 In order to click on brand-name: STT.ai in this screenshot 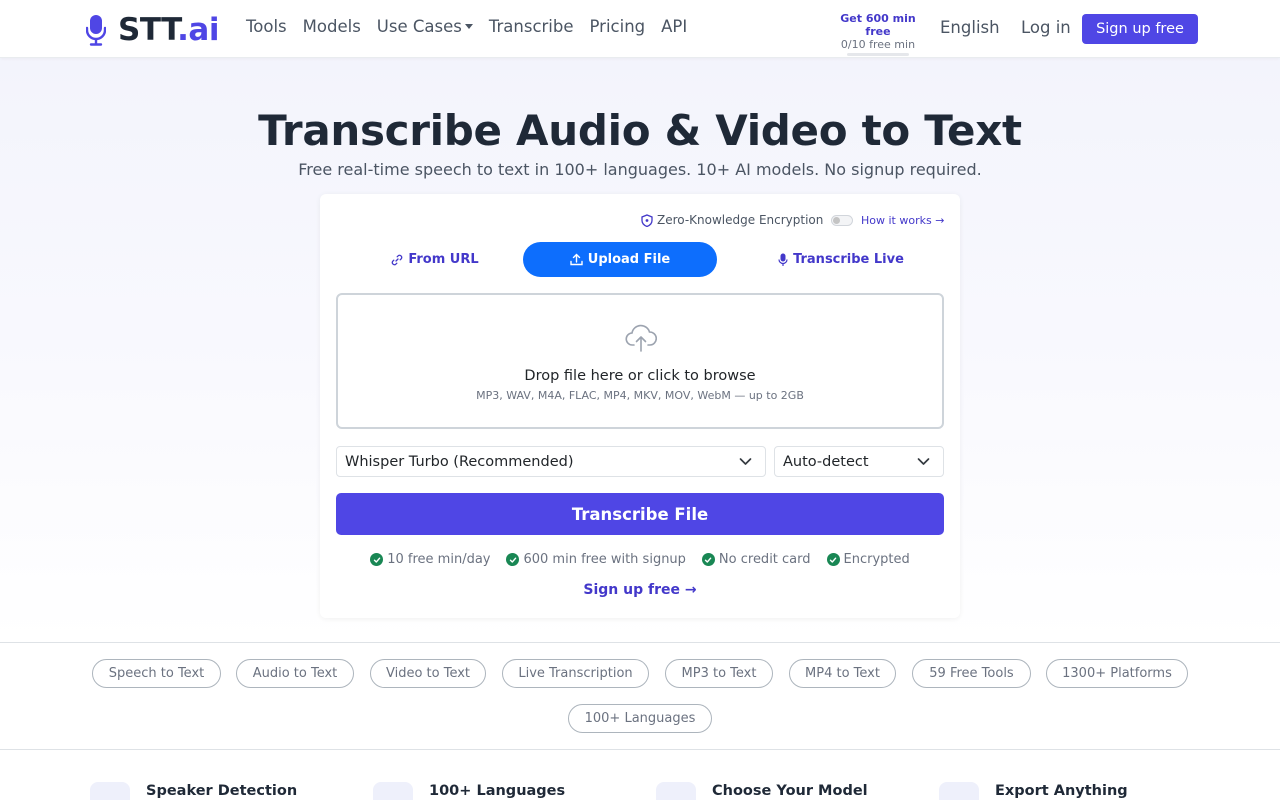, I will do `click(168, 30)`.